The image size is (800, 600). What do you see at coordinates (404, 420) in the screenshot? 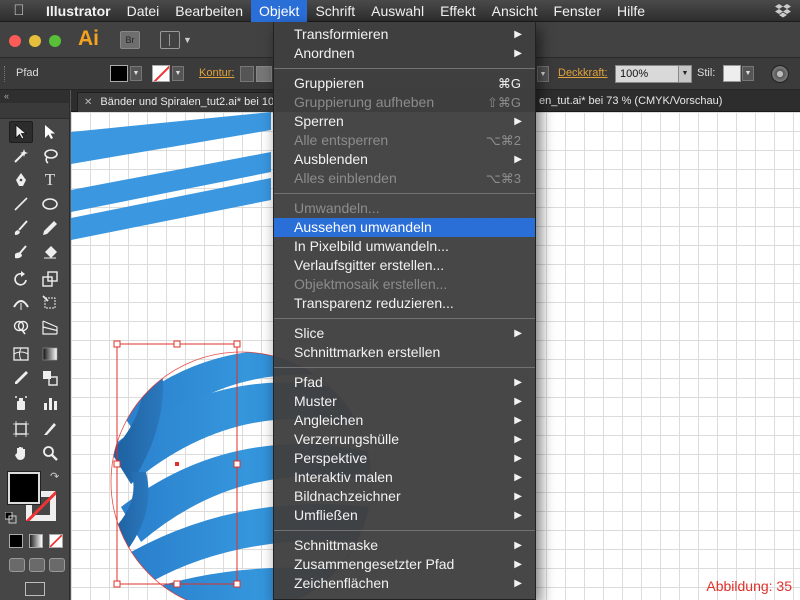
I see `menu-item-angleichen: Angleichen ▶` at bounding box center [404, 420].